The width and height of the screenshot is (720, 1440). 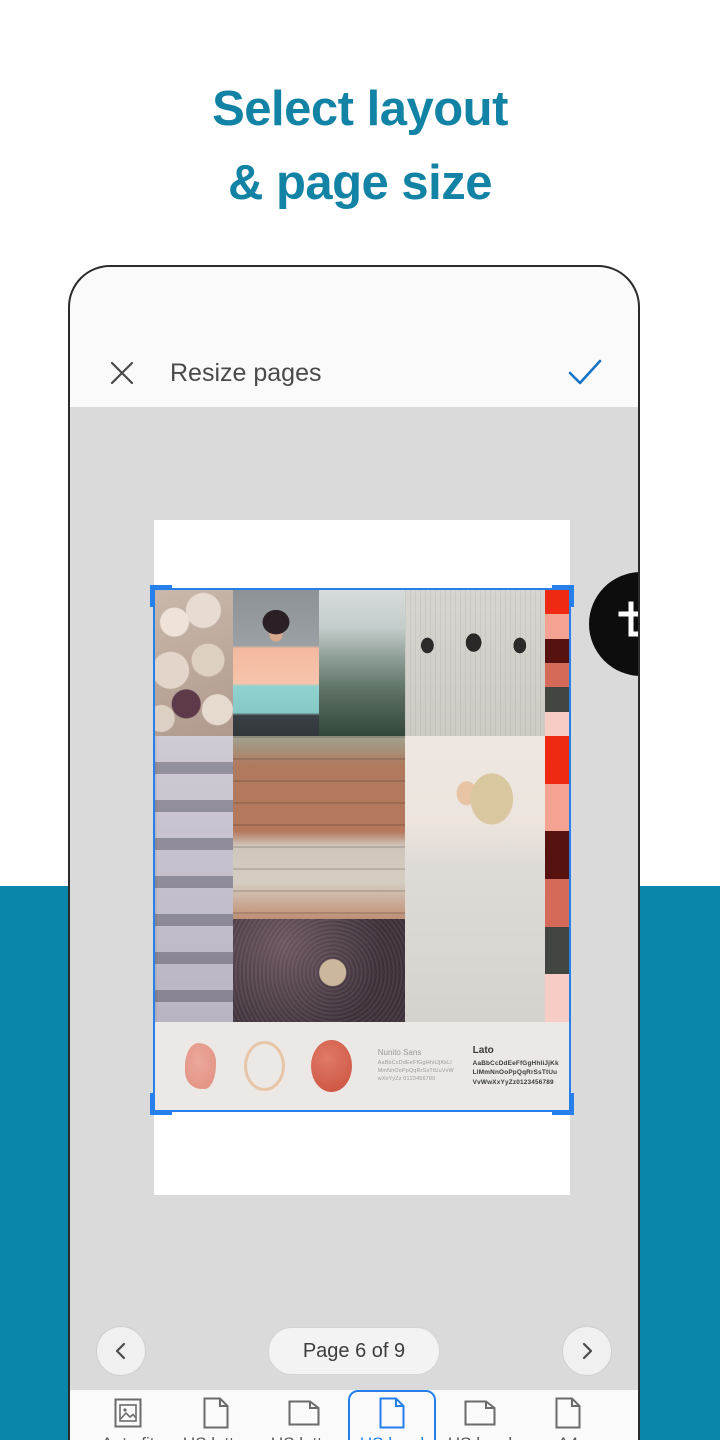 I want to click on chevron-left-icon, so click(x=121, y=1351).